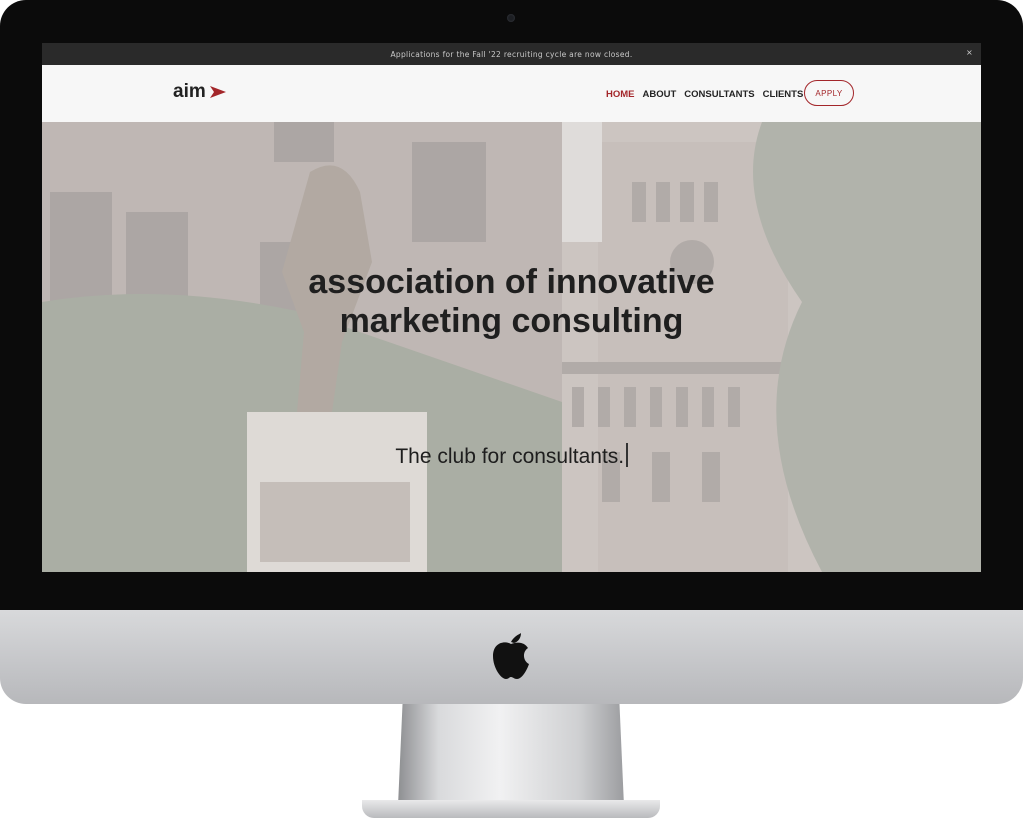 The width and height of the screenshot is (1023, 821). Describe the element at coordinates (829, 93) in the screenshot. I see `apply-button: APPLY` at that location.